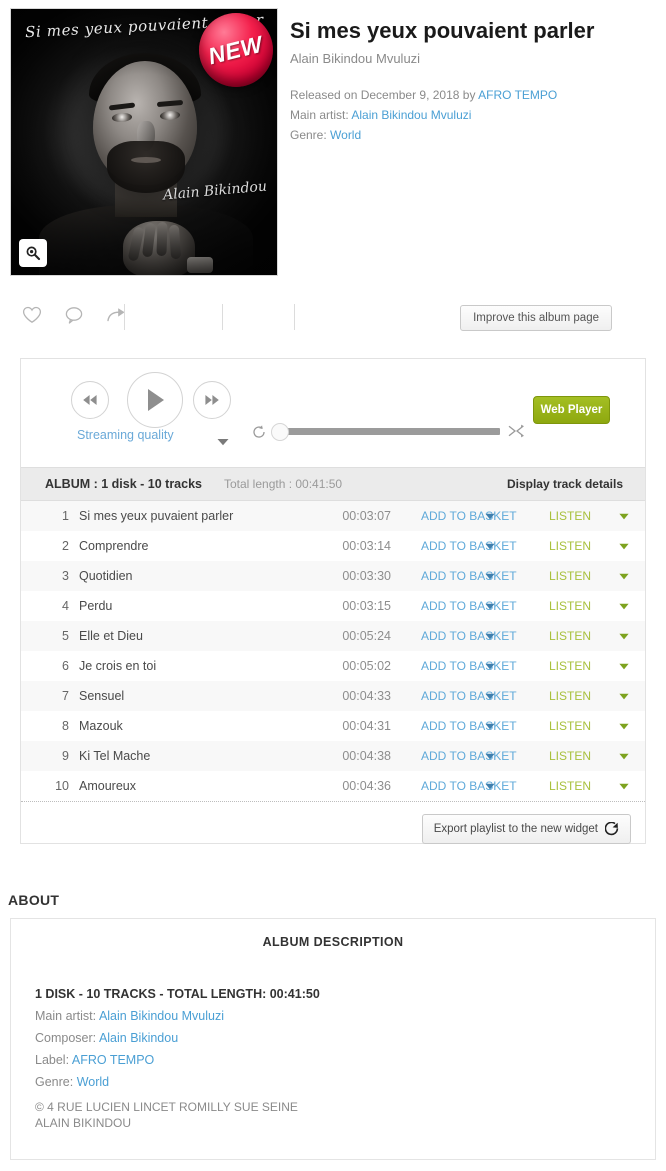 The height and width of the screenshot is (1171, 666). I want to click on table-row: 7 Sensuel 00:04:33 ADD TO BASKET LISTEN, so click(333, 696).